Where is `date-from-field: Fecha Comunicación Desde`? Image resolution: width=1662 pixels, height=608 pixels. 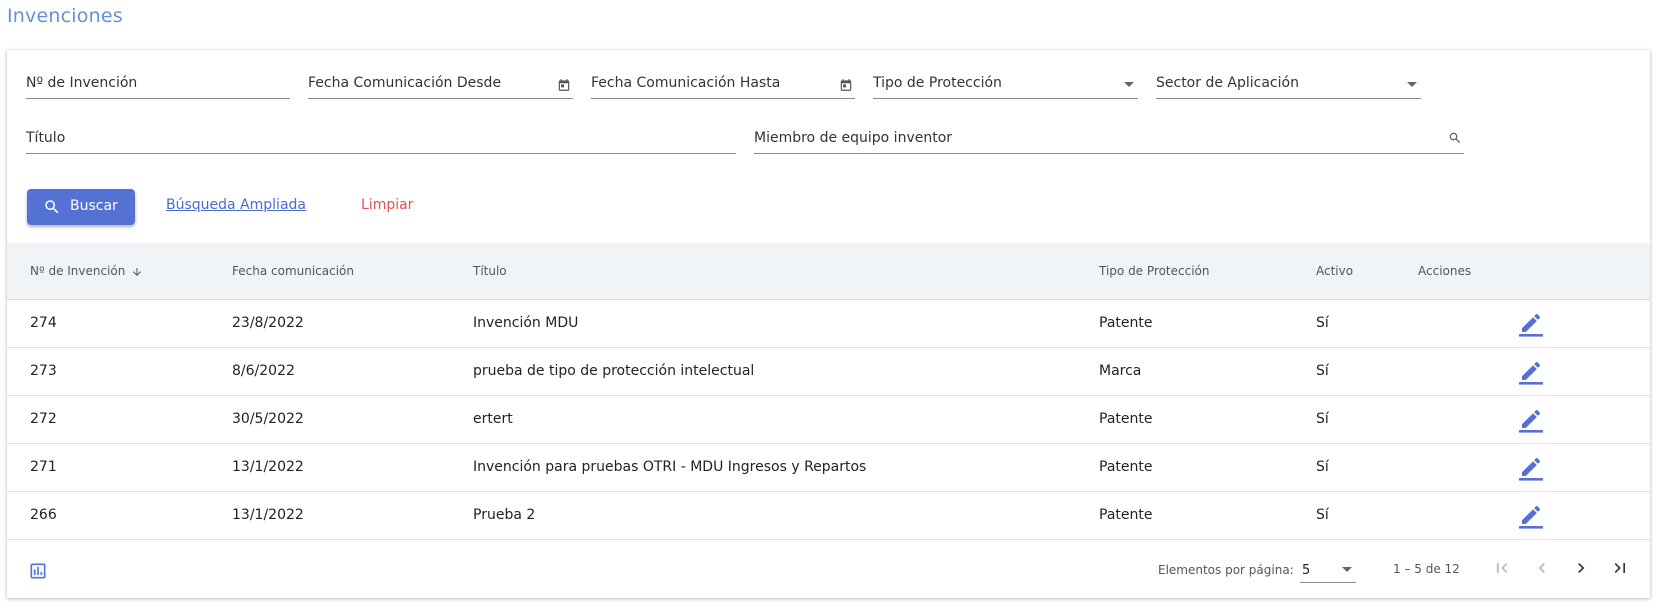
date-from-field: Fecha Comunicación Desde is located at coordinates (440, 84).